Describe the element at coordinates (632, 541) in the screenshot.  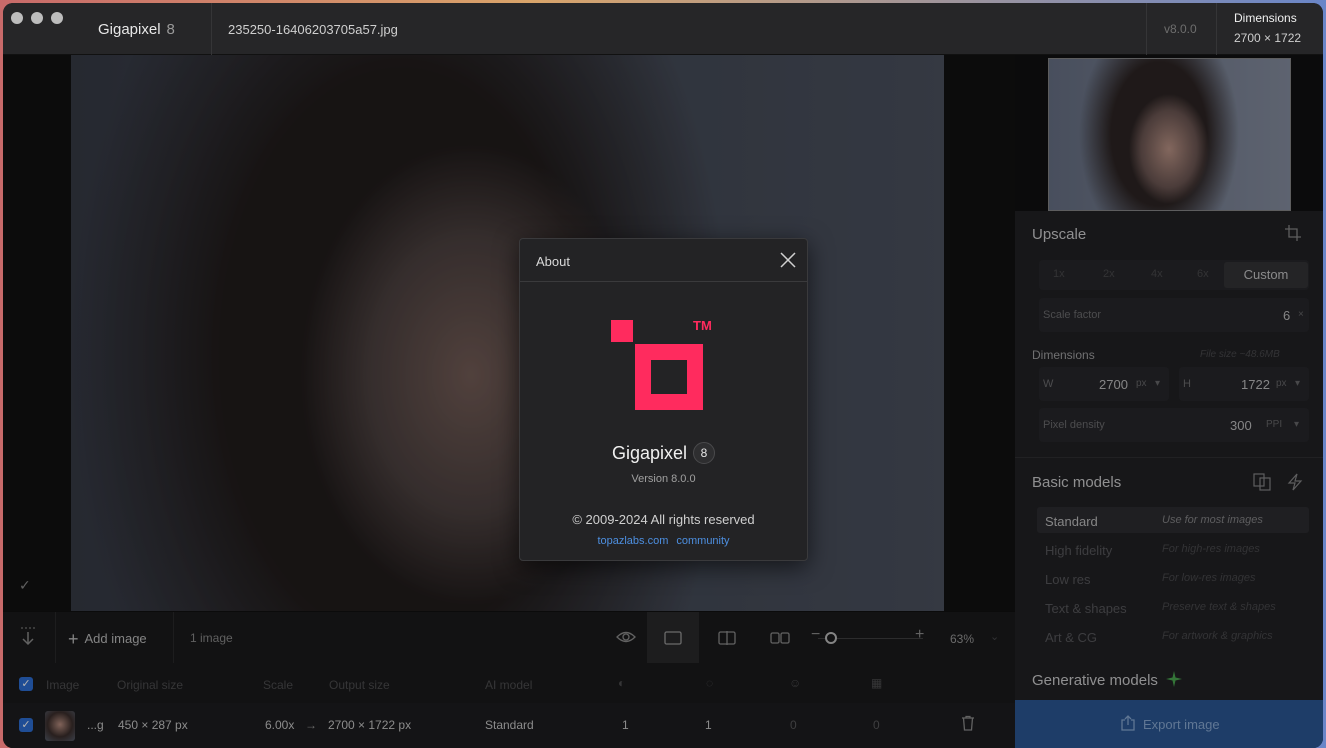
I see `topazlabs-link: topazlabs.com` at that location.